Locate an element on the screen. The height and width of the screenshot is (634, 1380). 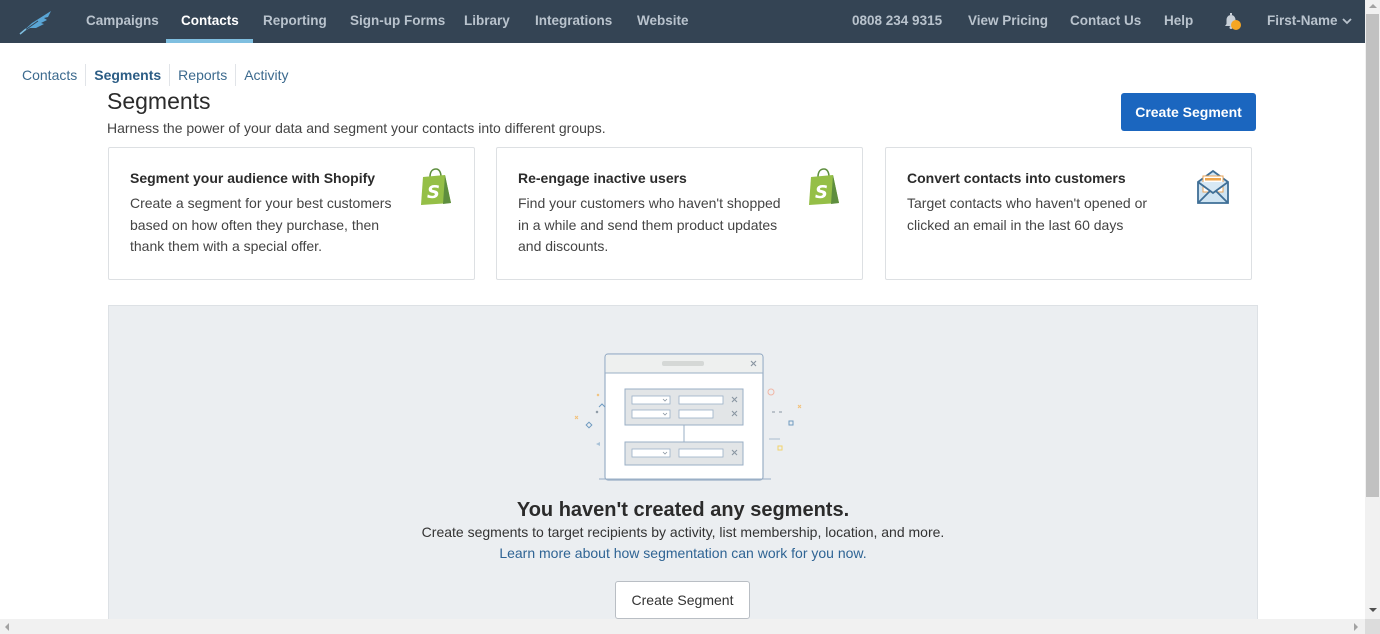
open-envelope-icon is located at coordinates (1213, 186).